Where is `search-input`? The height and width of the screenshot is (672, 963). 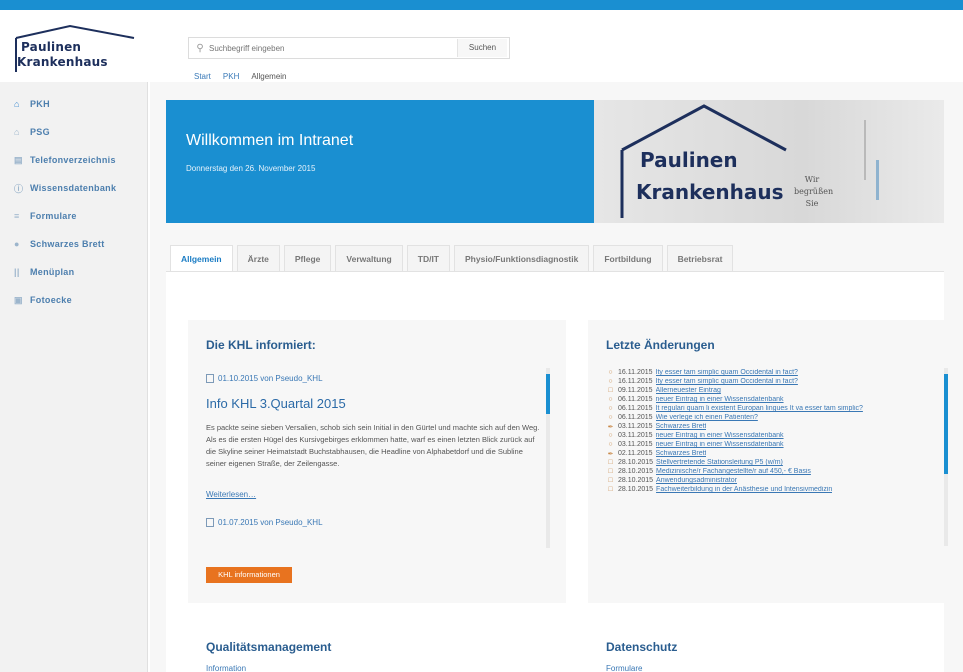 search-input is located at coordinates (333, 48).